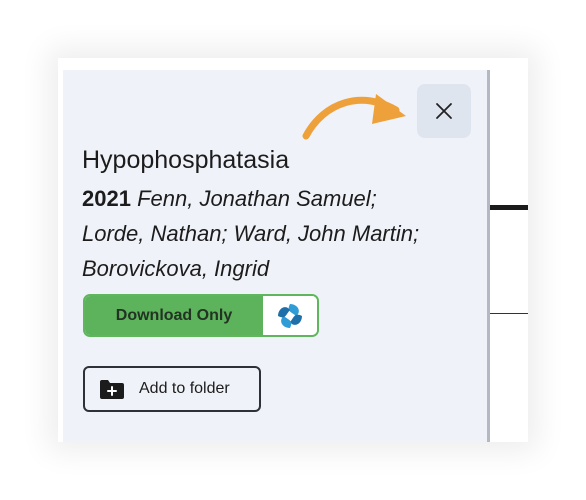 The image size is (586, 500). I want to click on close-icon, so click(444, 111).